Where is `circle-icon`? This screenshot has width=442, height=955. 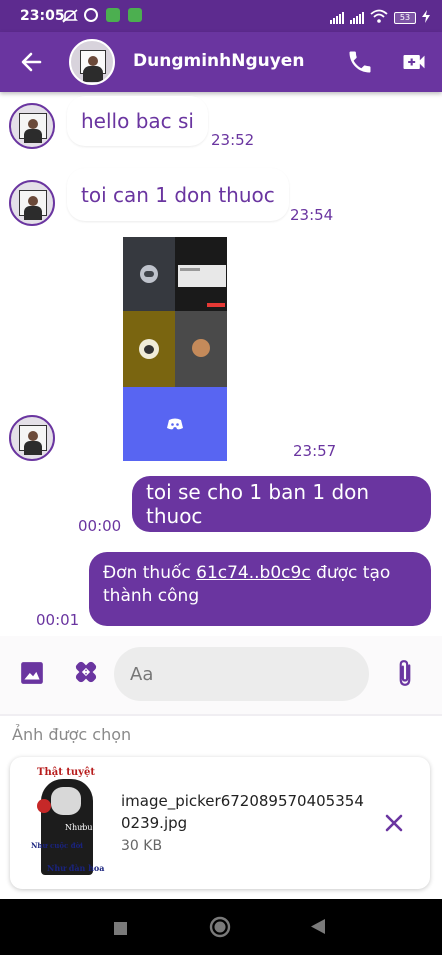
circle-icon is located at coordinates (220, 927).